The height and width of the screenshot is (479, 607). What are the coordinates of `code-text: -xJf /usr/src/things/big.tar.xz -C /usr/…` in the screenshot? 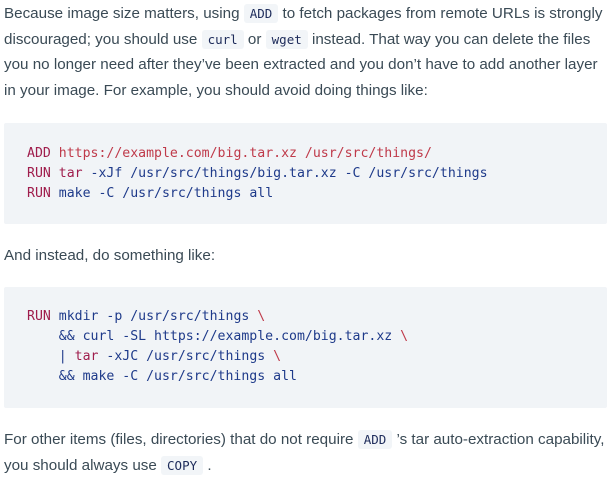 It's located at (285, 173).